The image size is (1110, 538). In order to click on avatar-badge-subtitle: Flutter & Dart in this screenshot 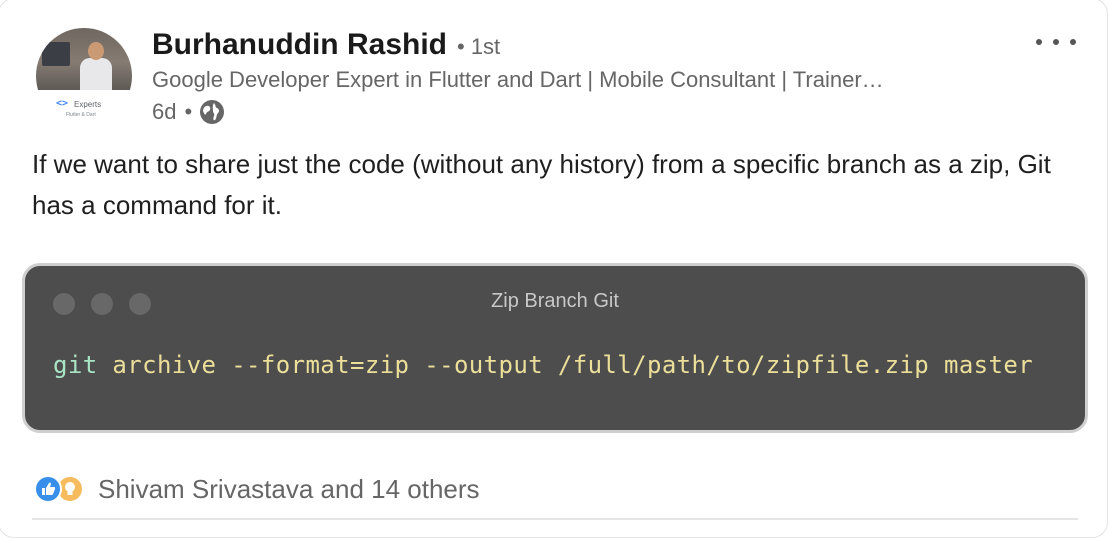, I will do `click(81, 115)`.